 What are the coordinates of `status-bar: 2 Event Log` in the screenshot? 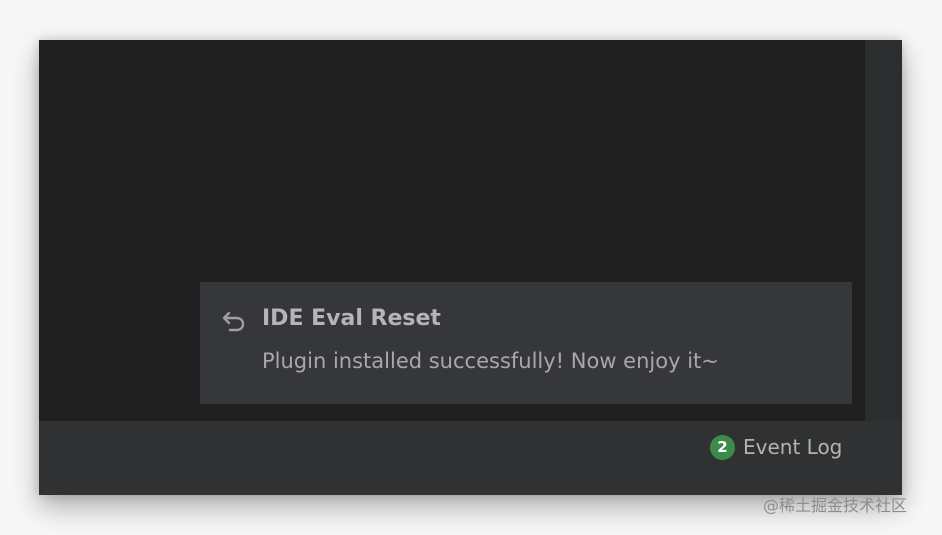 It's located at (470, 458).